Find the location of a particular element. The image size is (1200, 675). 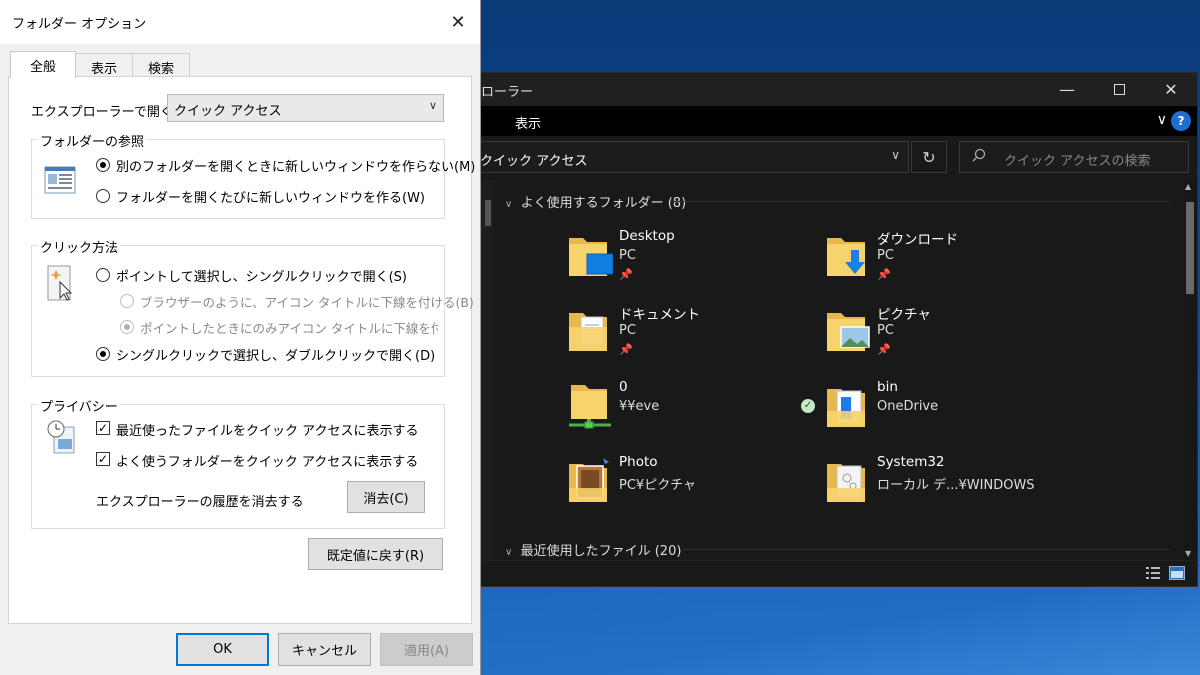

scroll-down-icon: ▼ is located at coordinates (1188, 553).